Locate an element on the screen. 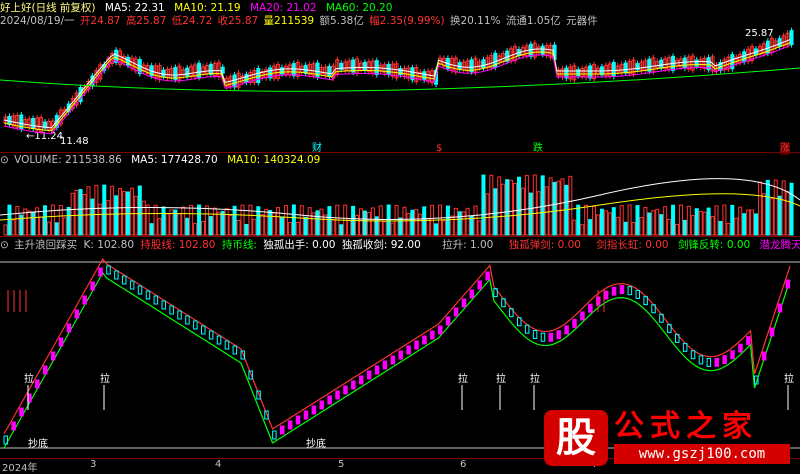 The height and width of the screenshot is (474, 800). pull-label: 拉 is located at coordinates (789, 379).